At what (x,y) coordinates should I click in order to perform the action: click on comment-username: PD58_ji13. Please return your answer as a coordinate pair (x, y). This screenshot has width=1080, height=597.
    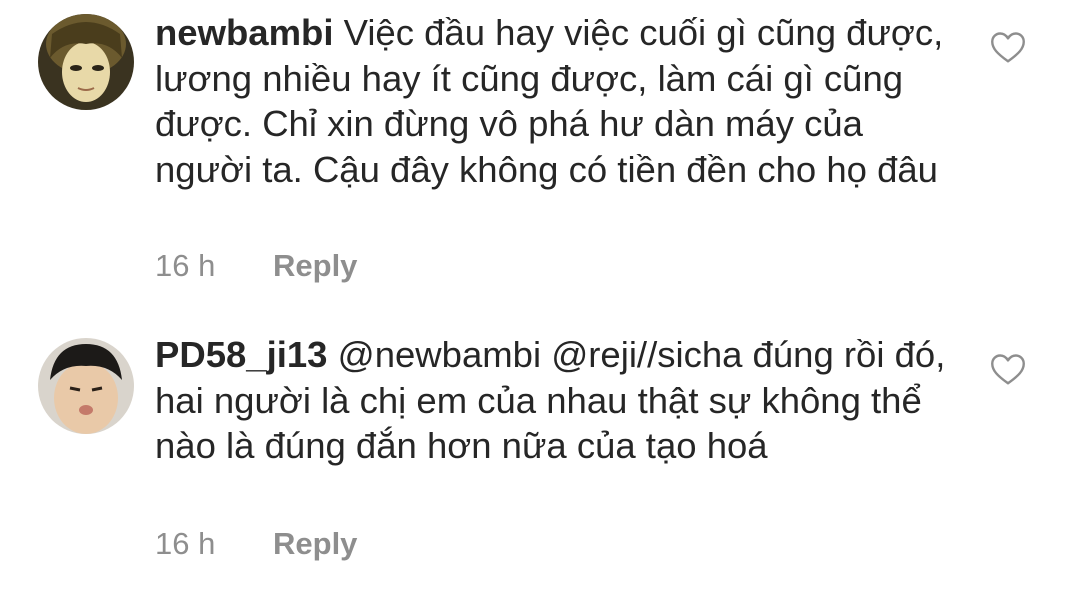
    Looking at the image, I should click on (241, 354).